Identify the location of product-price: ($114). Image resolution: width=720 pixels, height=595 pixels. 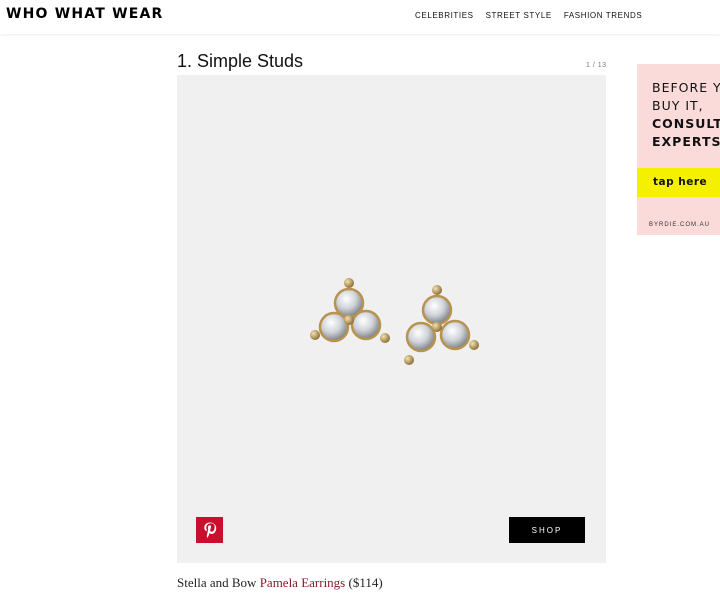
(365, 582).